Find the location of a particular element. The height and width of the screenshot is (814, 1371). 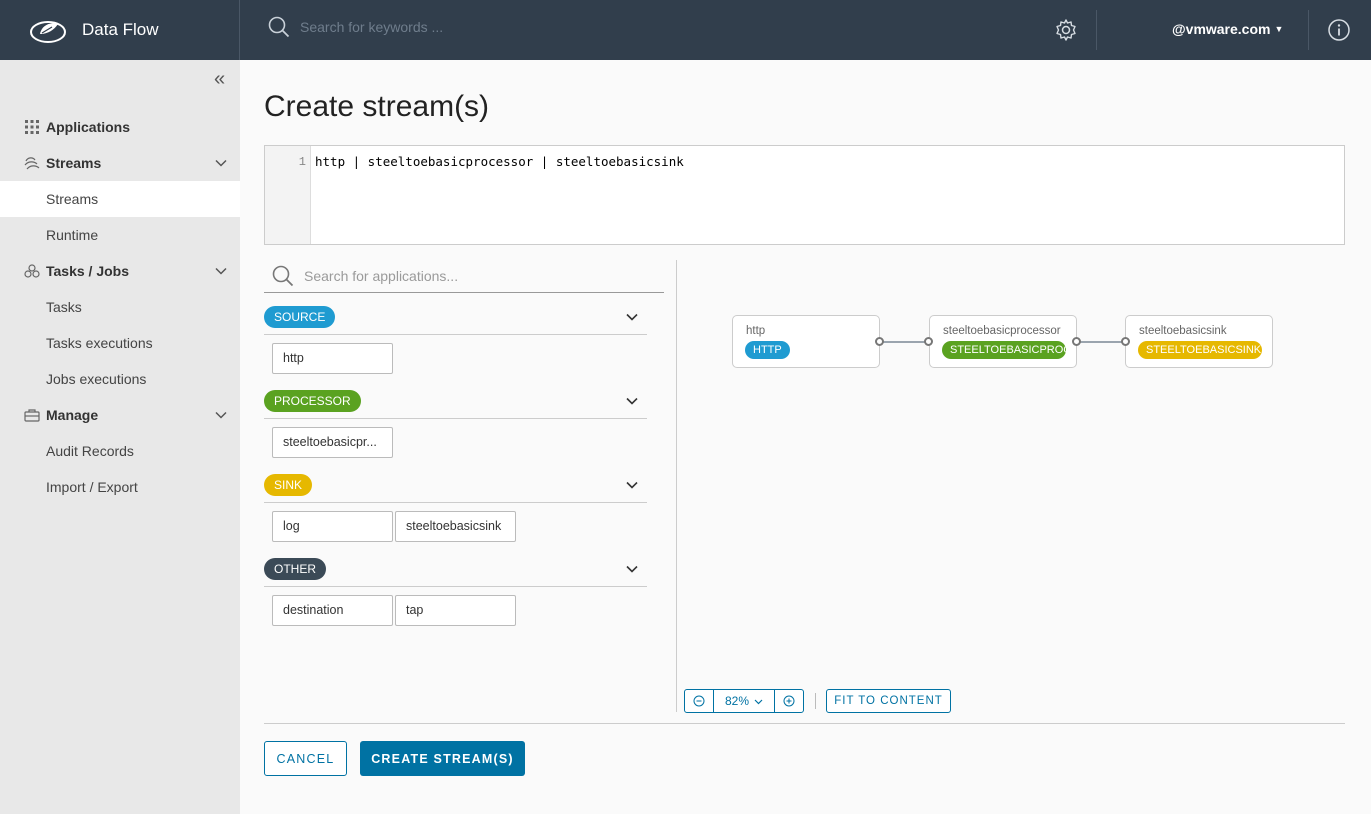

sidebar-group-label: Streams is located at coordinates (74, 163).